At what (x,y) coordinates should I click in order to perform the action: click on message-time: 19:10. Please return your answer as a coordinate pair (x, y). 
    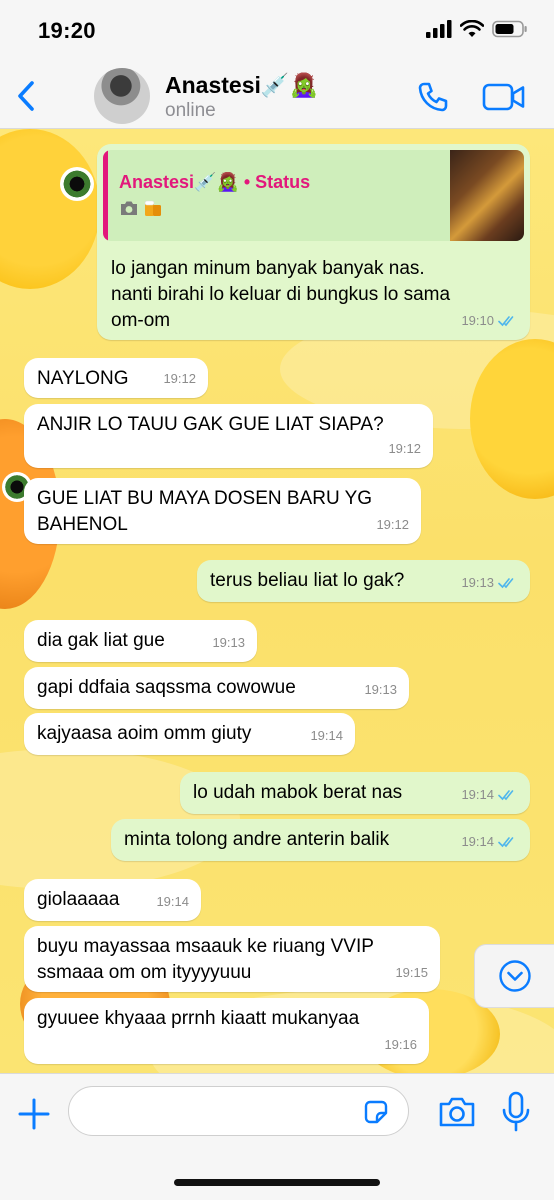
    Looking at the image, I should click on (477, 320).